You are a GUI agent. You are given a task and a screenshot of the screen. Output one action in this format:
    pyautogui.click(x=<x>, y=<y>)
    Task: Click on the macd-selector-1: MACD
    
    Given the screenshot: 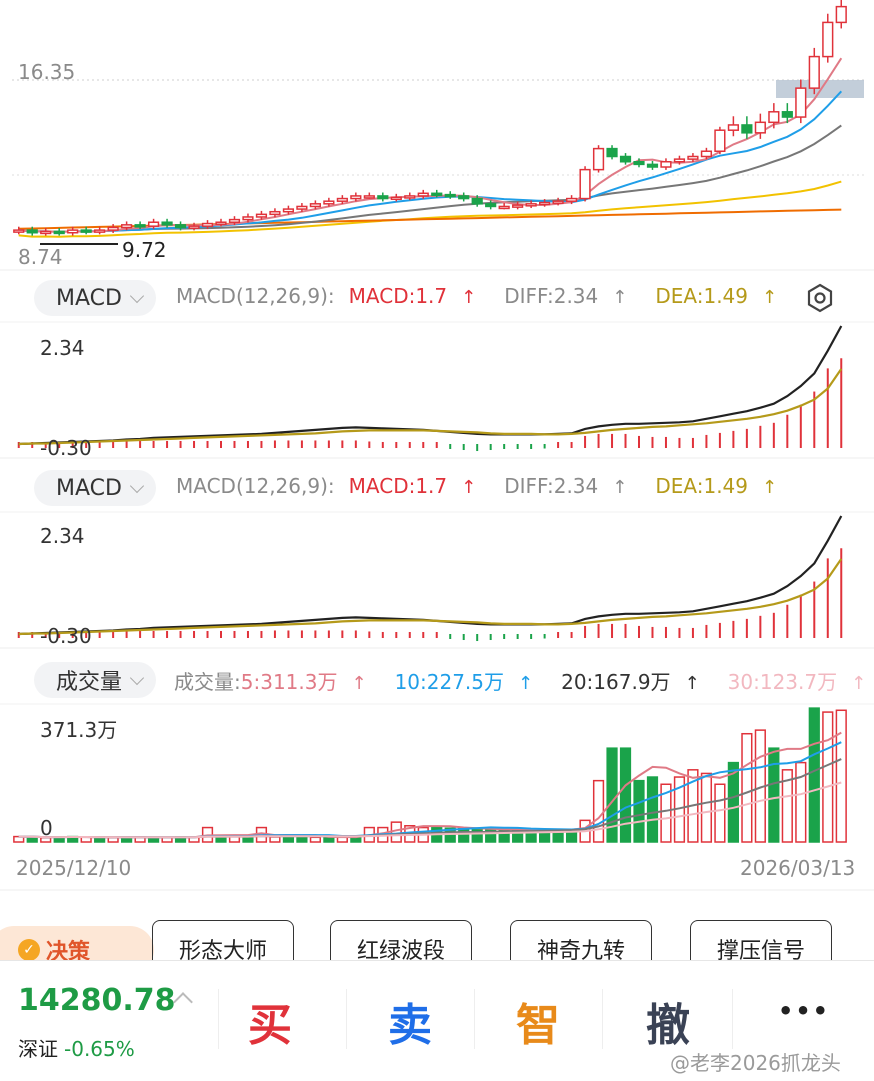 What is the action you would take?
    pyautogui.click(x=95, y=298)
    